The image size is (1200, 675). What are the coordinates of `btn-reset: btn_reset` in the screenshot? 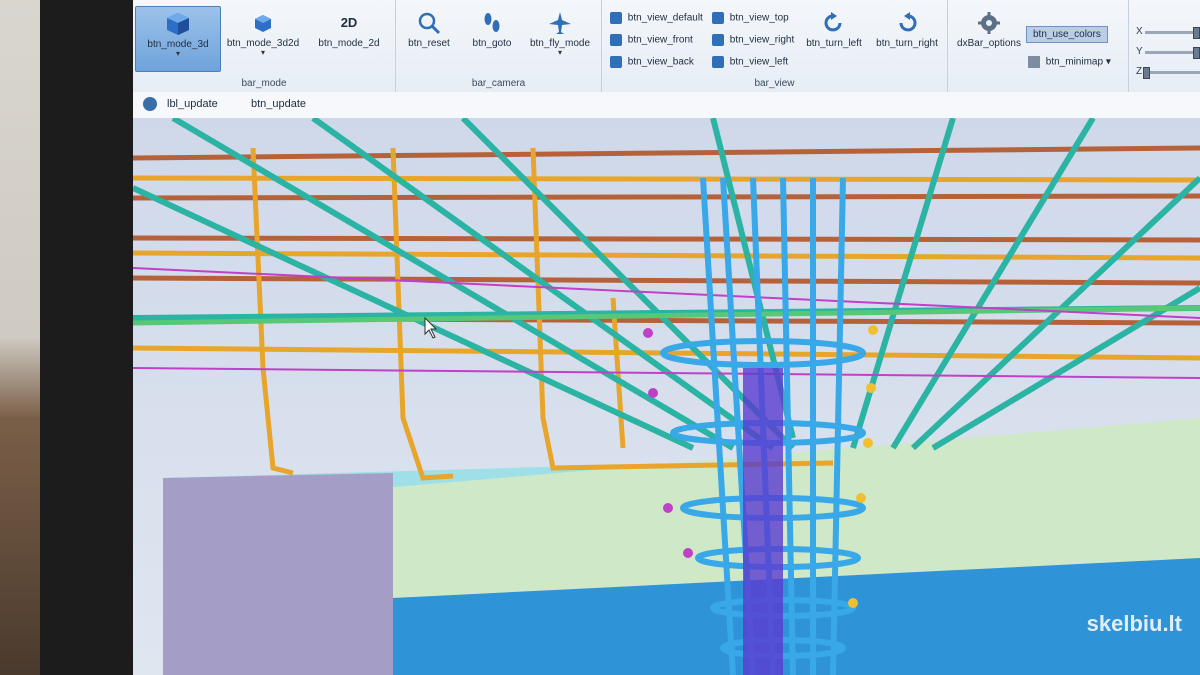 It's located at (429, 38).